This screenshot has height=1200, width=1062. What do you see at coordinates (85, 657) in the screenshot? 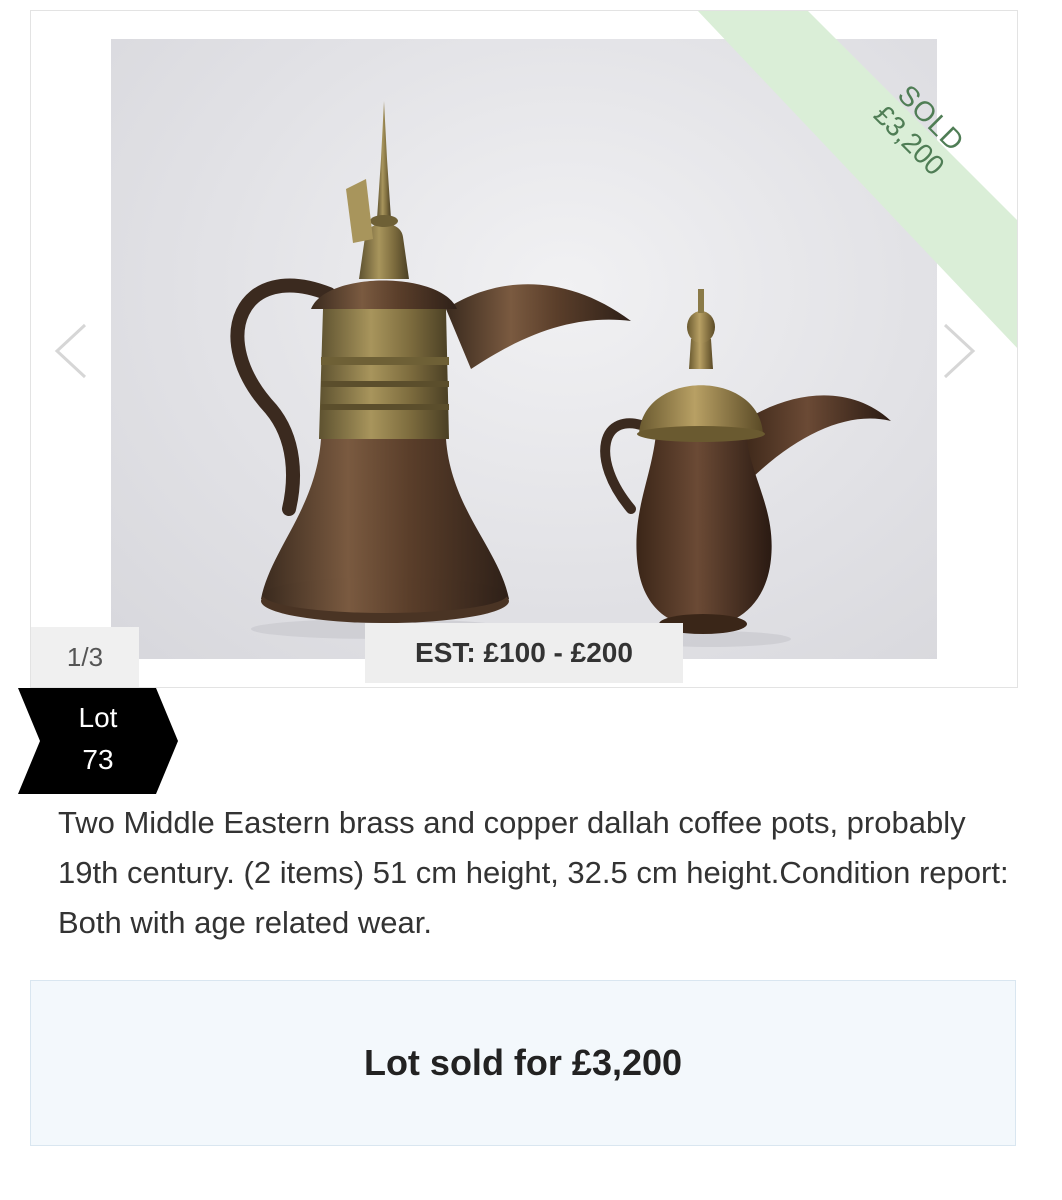
I see `image-counter: 1/3` at bounding box center [85, 657].